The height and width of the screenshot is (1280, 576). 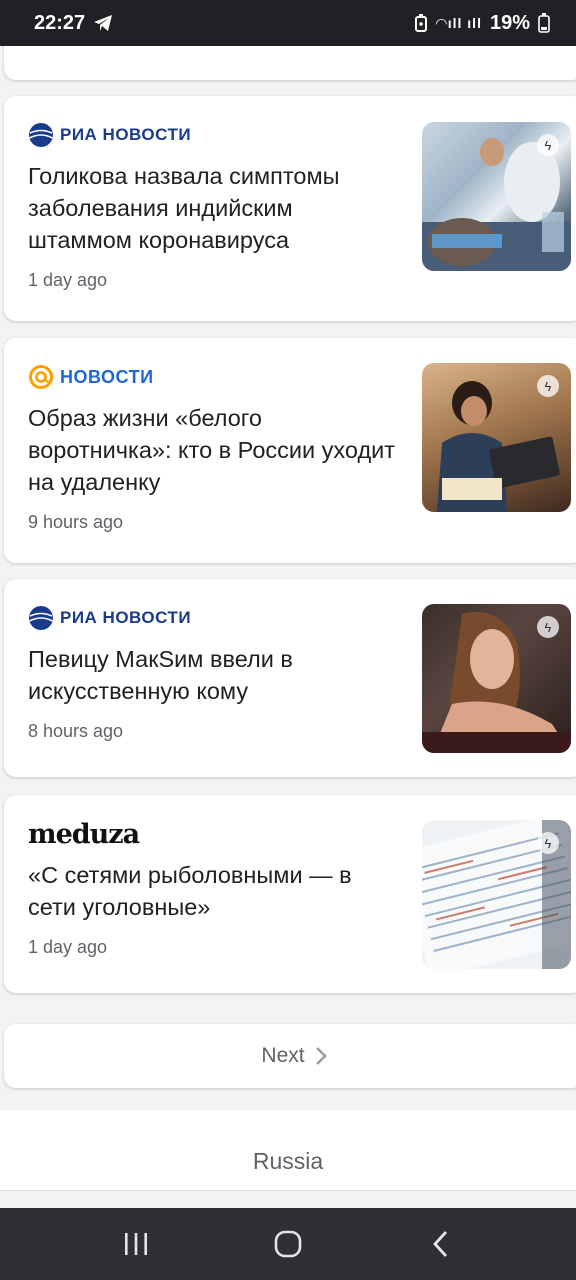 I want to click on status-bar: 22:27 ◠ıll ıll 19%, so click(x=288, y=23).